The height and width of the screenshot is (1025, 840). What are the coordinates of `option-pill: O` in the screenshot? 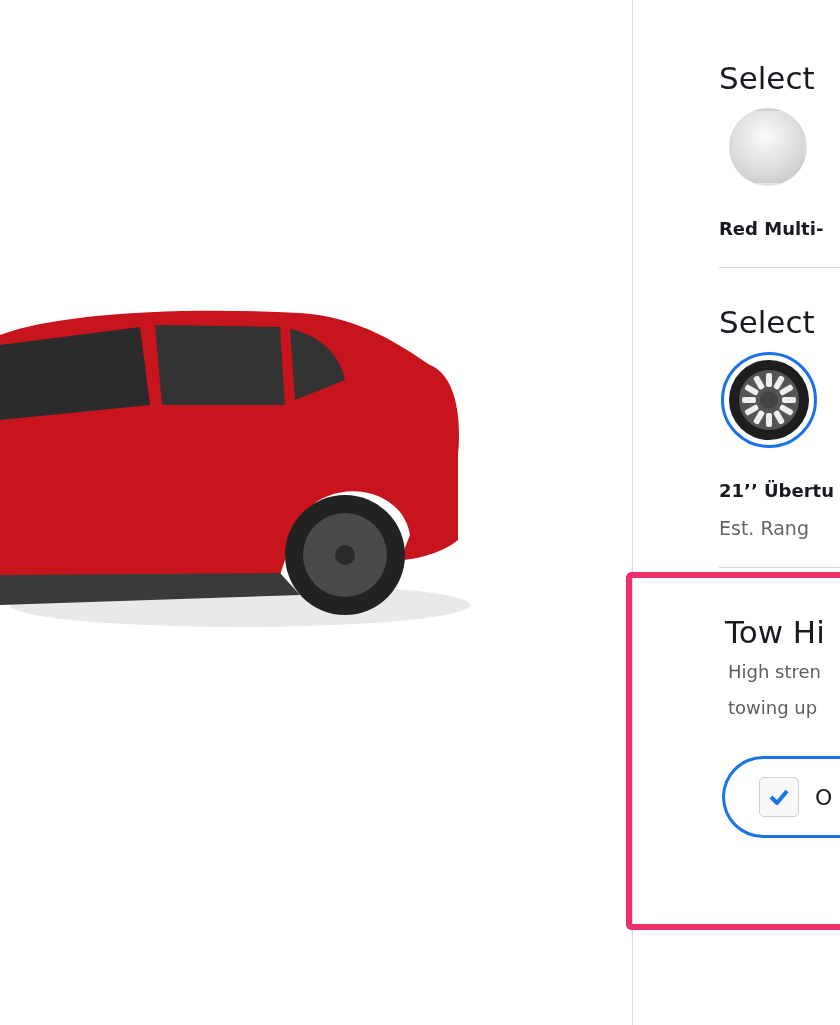 It's located at (781, 797).